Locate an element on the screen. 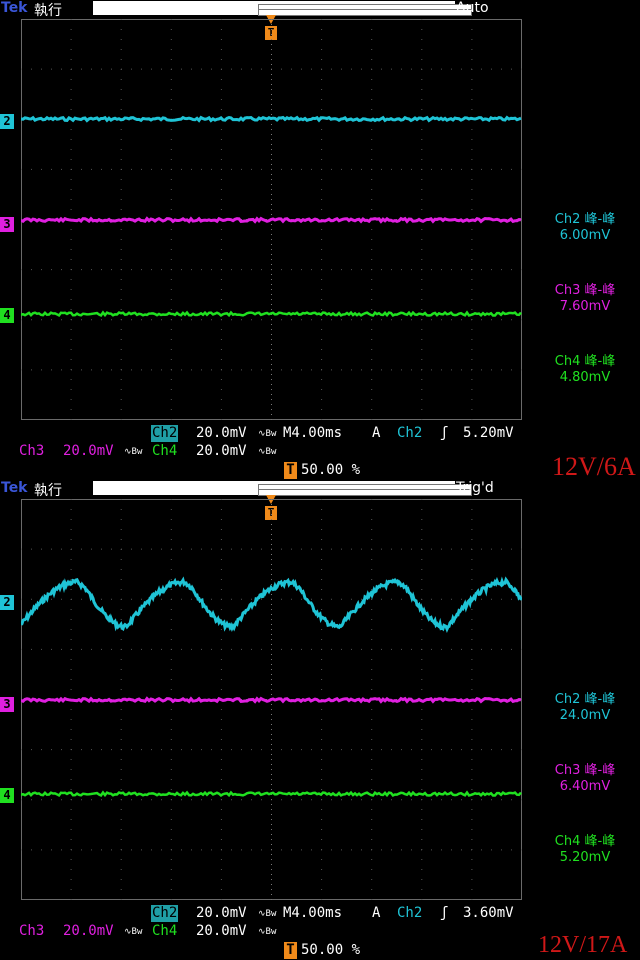 The height and width of the screenshot is (960, 640). trigger-level: 5.20mV is located at coordinates (488, 433).